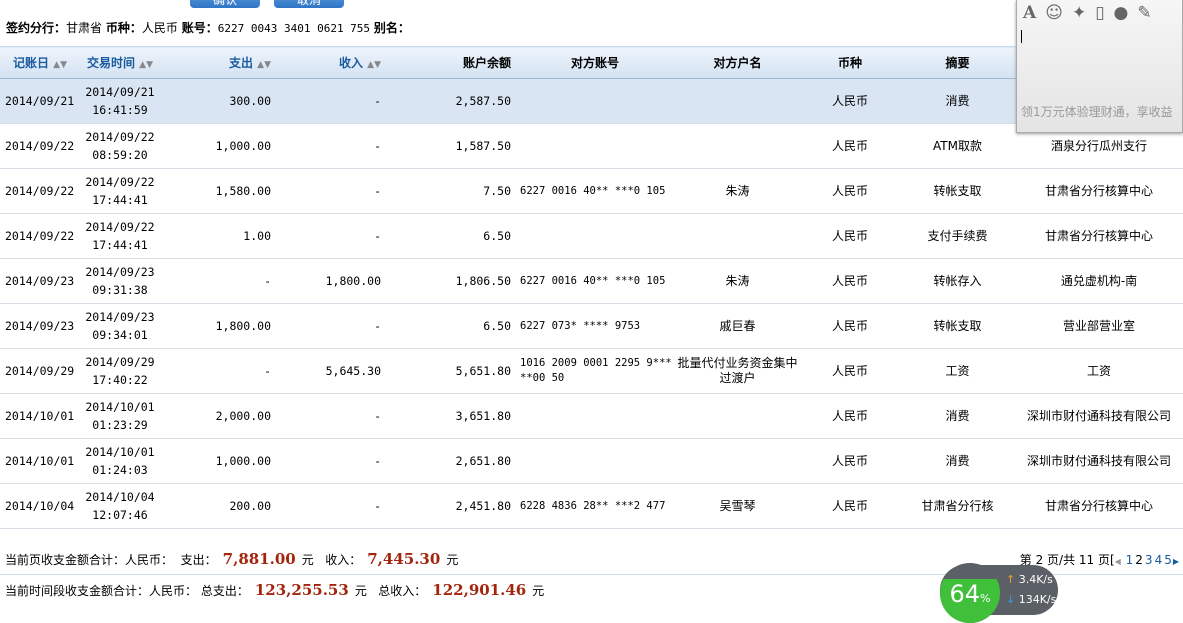 The image size is (1183, 623). I want to click on branch-value: 甘肃省, so click(84, 28).